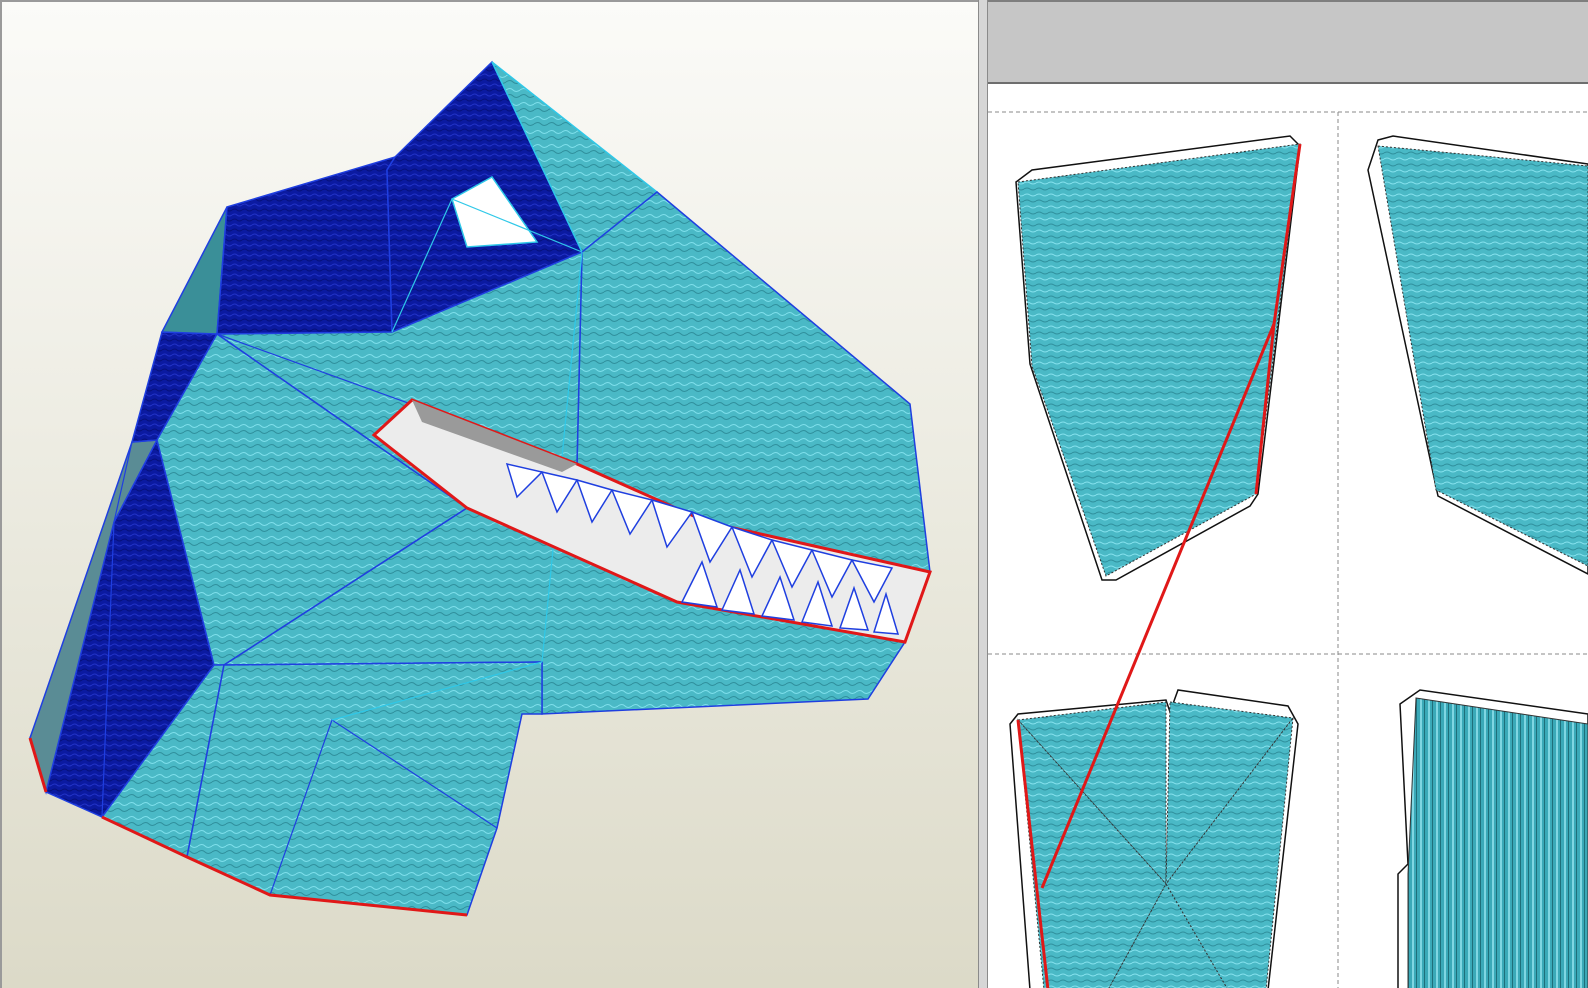 The image size is (1588, 988). I want to click on model-face-jaw-lower, so click(364, 788).